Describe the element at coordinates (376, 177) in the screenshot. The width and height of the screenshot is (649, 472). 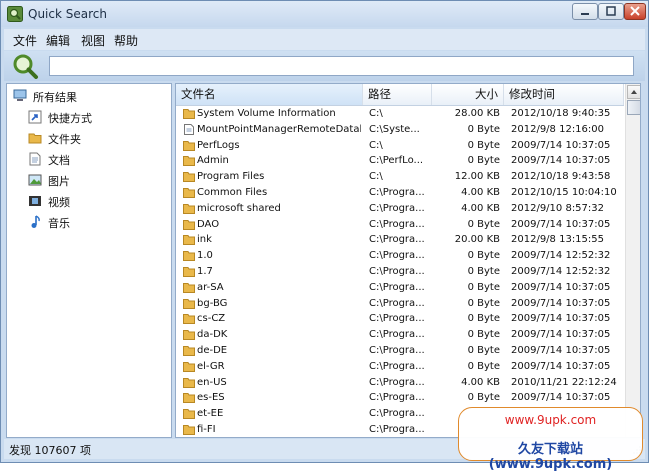
I see `cell-path: C:\` at that location.